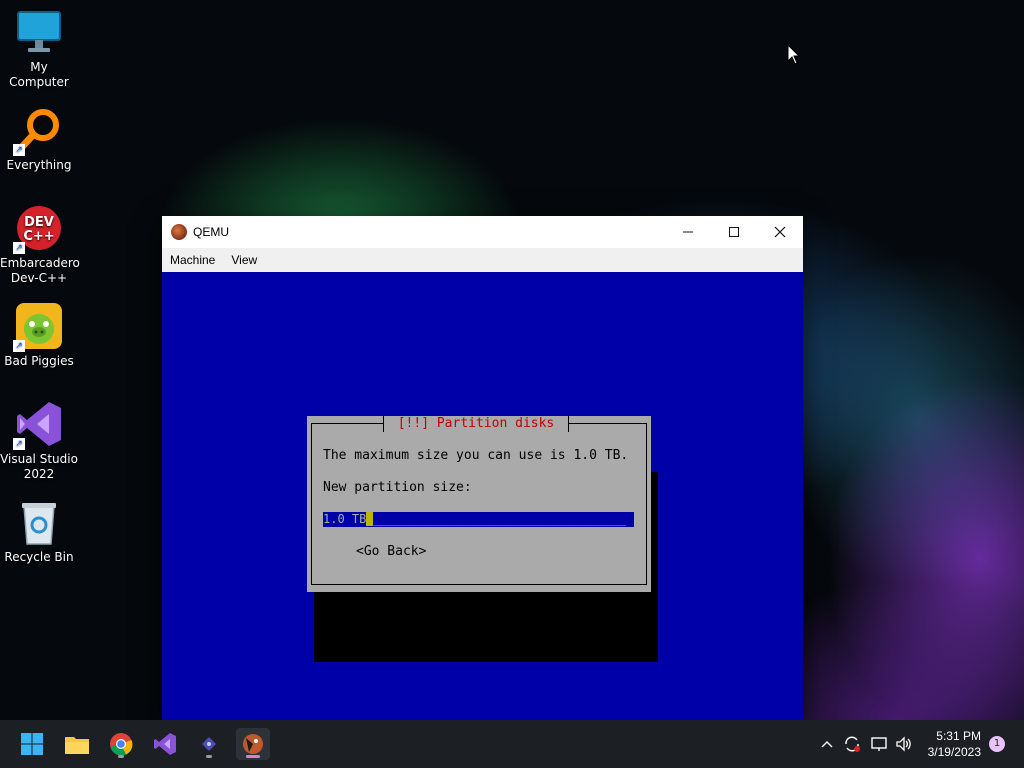  I want to click on window-title: QEMU, so click(211, 232).